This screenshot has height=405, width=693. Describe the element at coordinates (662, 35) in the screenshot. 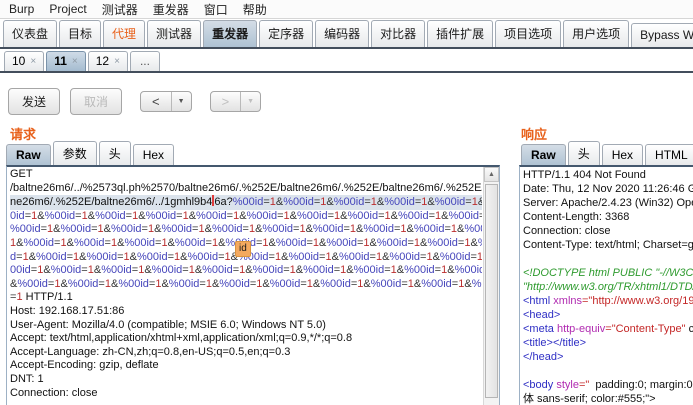

I see `tab-Bypass WAF: Bypass WAF` at that location.